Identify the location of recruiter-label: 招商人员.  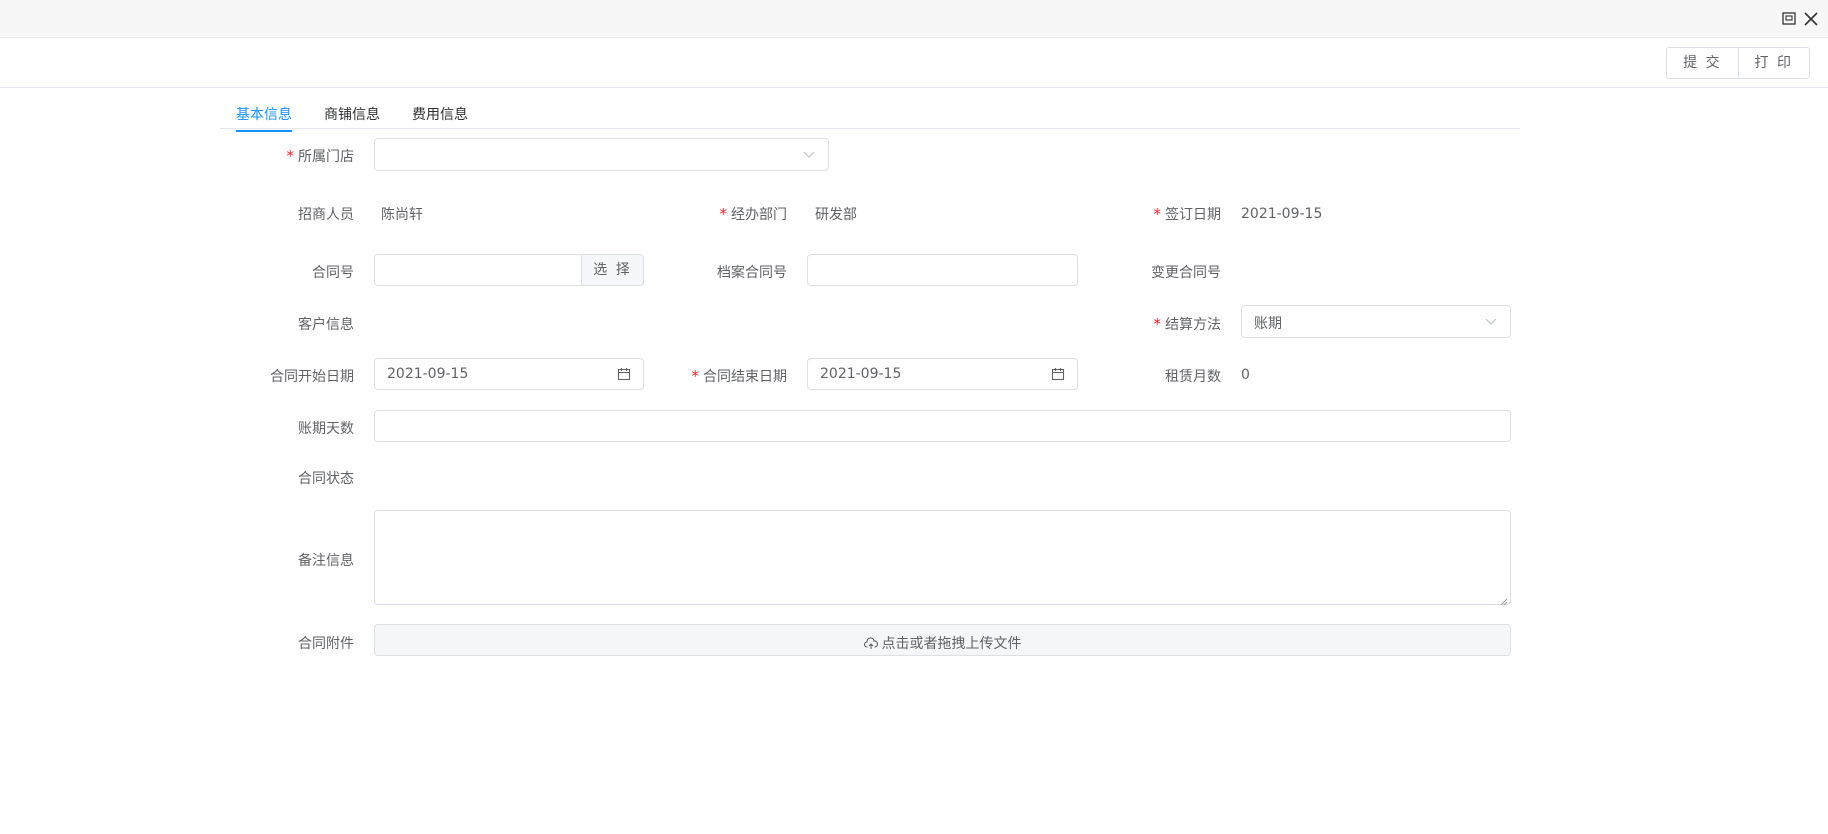
(326, 215).